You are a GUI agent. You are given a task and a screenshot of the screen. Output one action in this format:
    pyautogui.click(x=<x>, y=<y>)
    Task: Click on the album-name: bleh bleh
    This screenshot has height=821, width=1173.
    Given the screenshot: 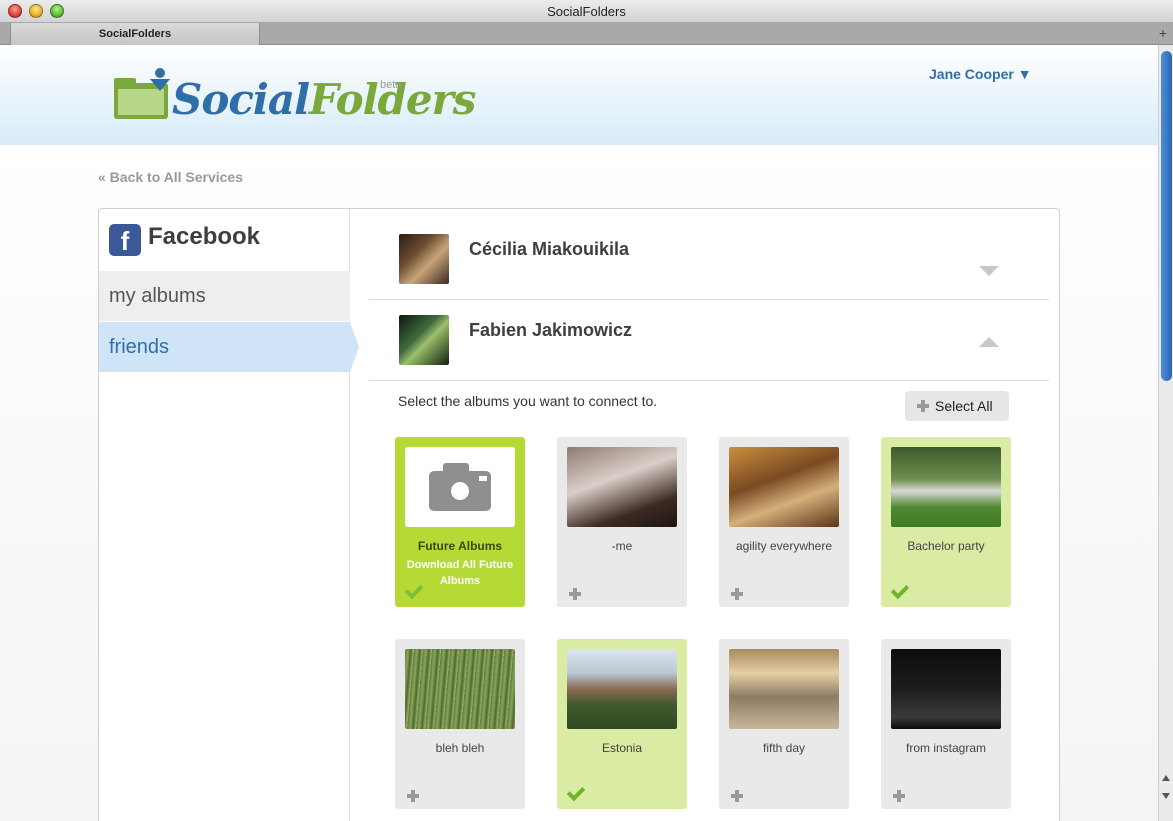 What is the action you would take?
    pyautogui.click(x=460, y=748)
    